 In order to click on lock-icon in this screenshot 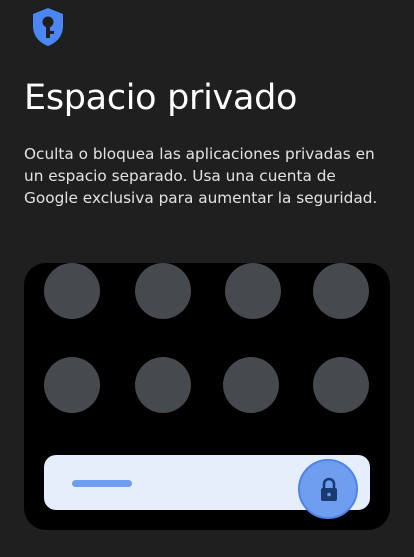, I will do `click(329, 489)`.